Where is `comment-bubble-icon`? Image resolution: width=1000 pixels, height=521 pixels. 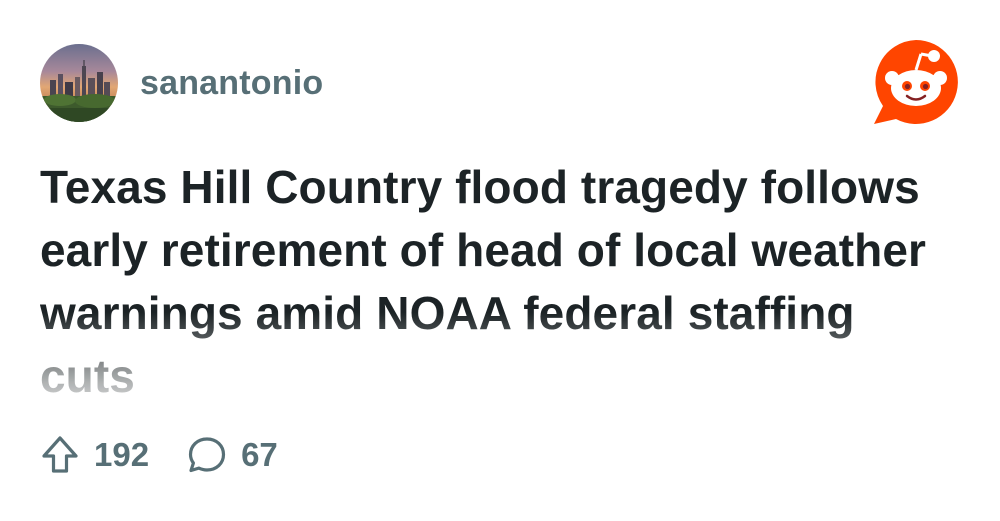 comment-bubble-icon is located at coordinates (207, 455).